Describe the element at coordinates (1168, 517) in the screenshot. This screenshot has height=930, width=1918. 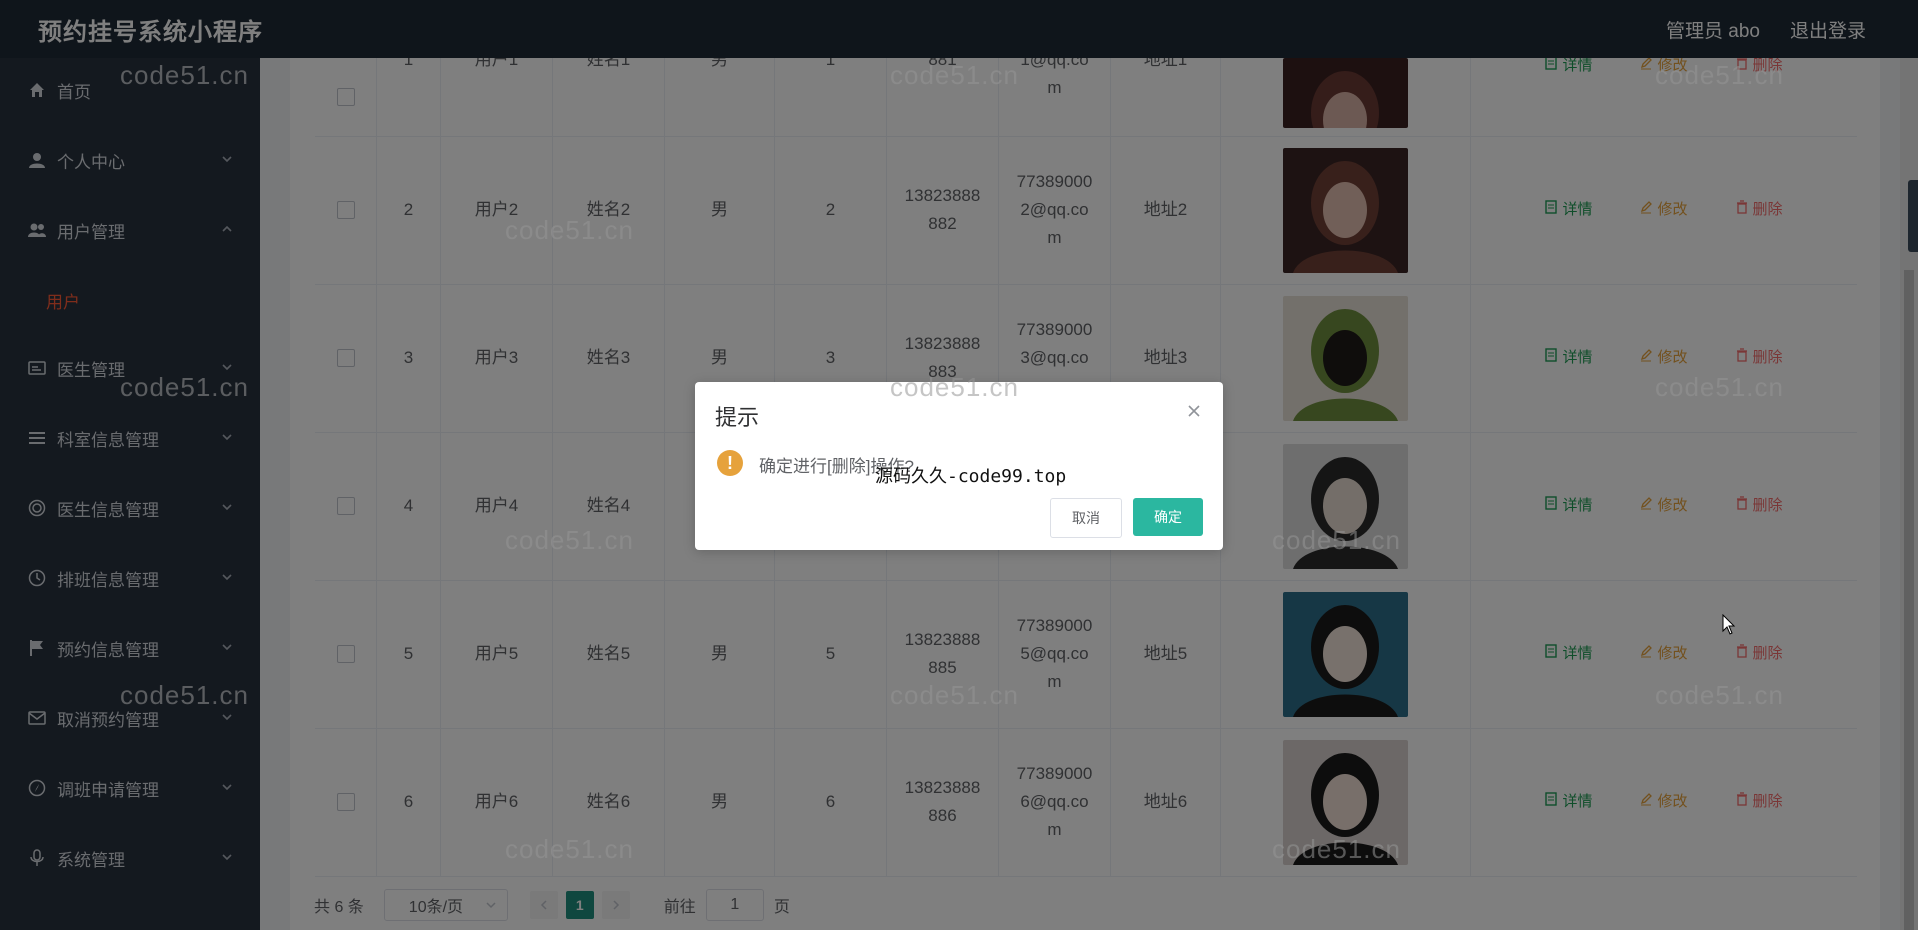
I see `confirm-button: 确定` at that location.